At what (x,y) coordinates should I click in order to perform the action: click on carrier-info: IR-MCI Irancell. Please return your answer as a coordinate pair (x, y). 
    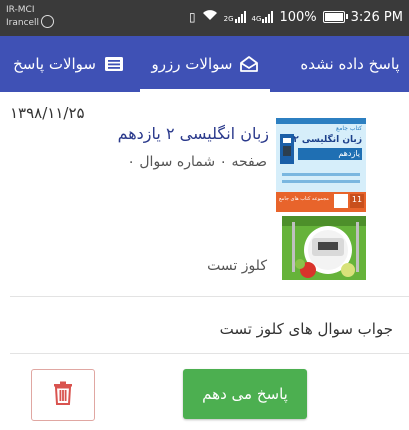
    Looking at the image, I should click on (30, 16).